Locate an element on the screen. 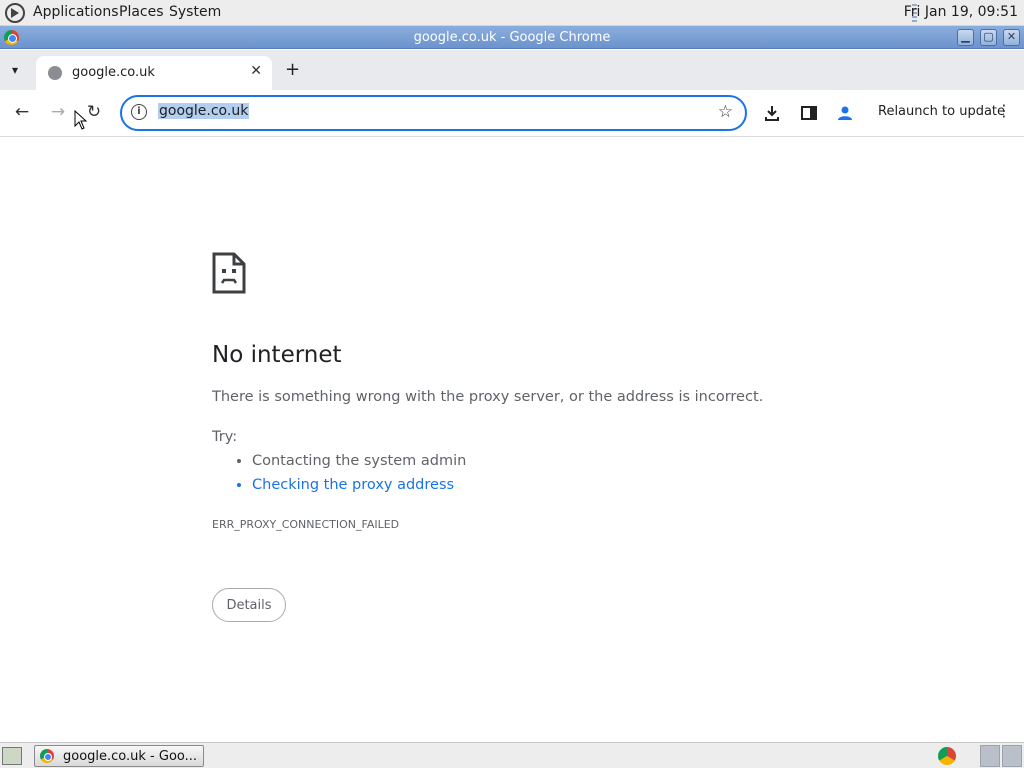 This screenshot has width=1024, height=768. clock: Fri Jan 19, 09:51 is located at coordinates (961, 12).